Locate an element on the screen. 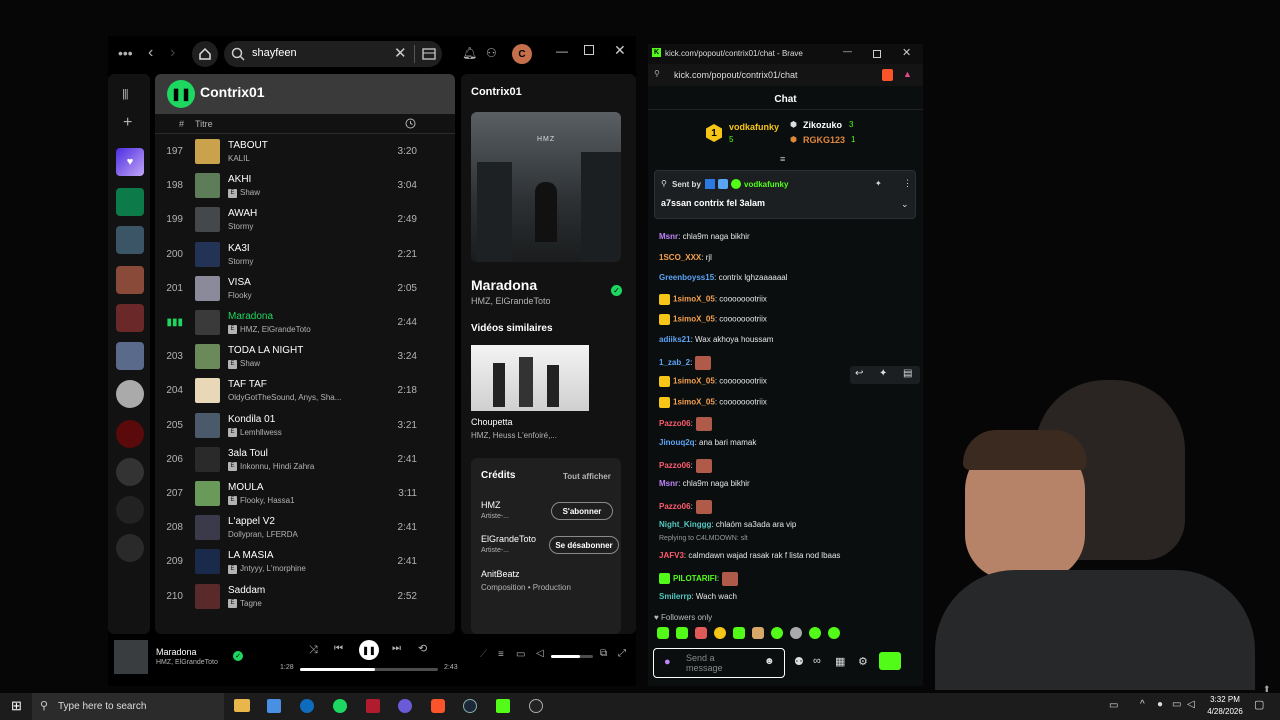 The width and height of the screenshot is (1280, 720). brave-shield-icon is located at coordinates (887, 75).